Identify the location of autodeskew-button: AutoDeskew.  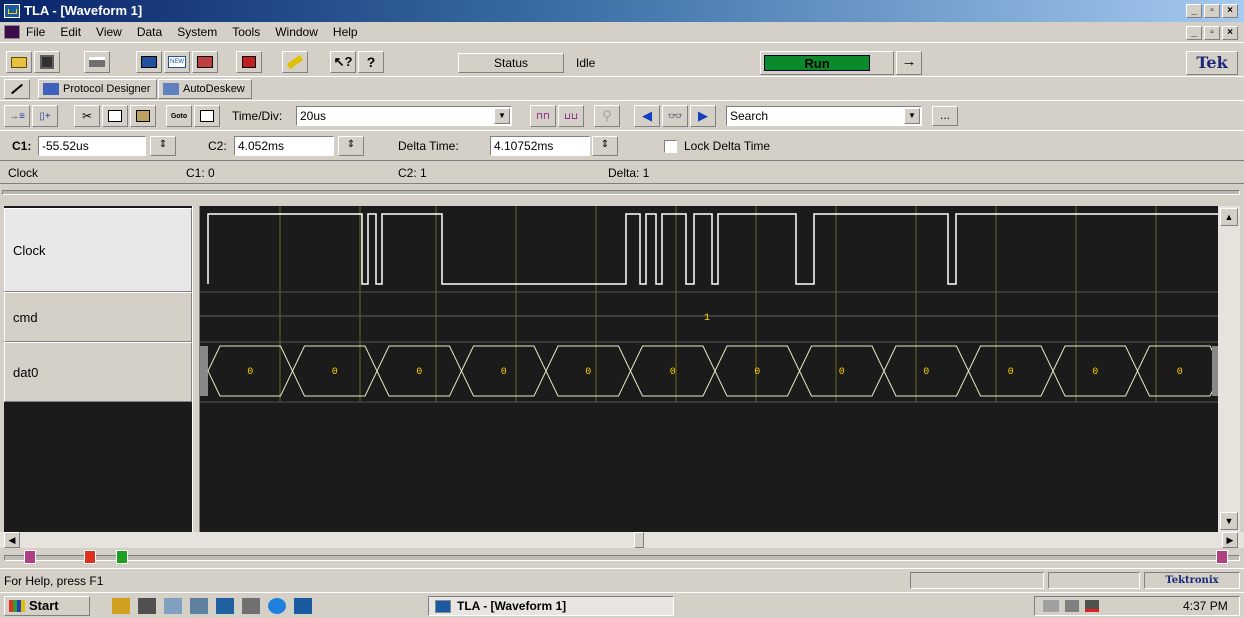
(205, 89).